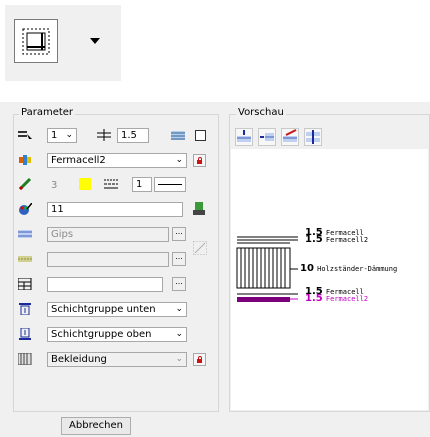 The height and width of the screenshot is (437, 430). I want to click on preview-label-5: 1.5 Fermacell2, so click(336, 299).